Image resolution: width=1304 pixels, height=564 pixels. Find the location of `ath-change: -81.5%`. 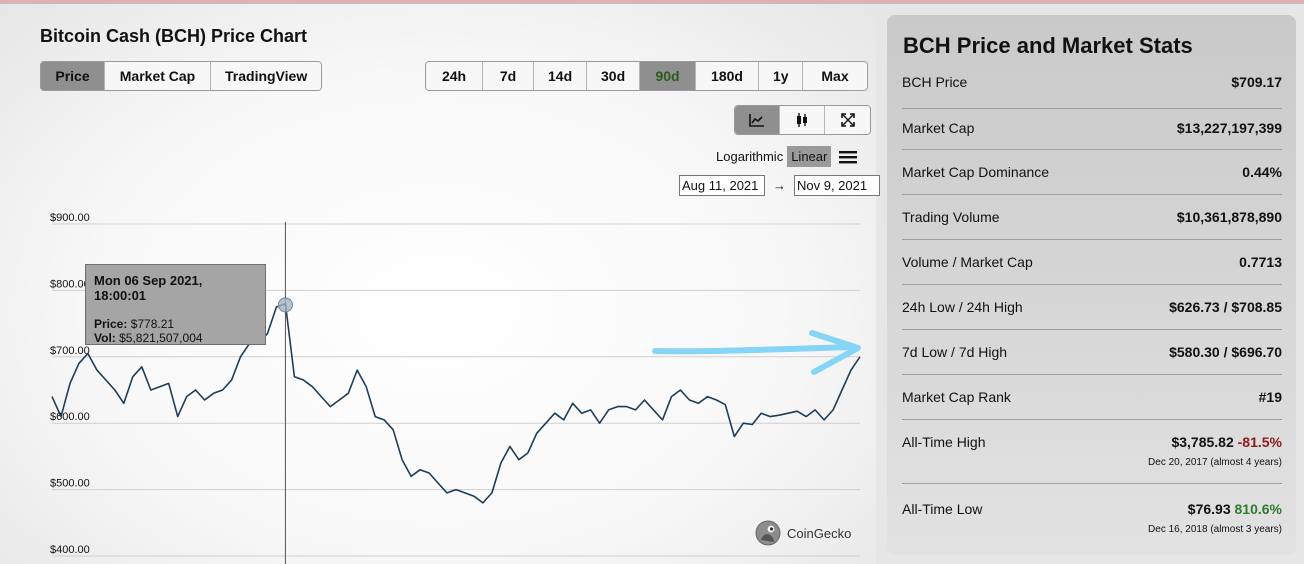

ath-change: -81.5% is located at coordinates (1259, 442).